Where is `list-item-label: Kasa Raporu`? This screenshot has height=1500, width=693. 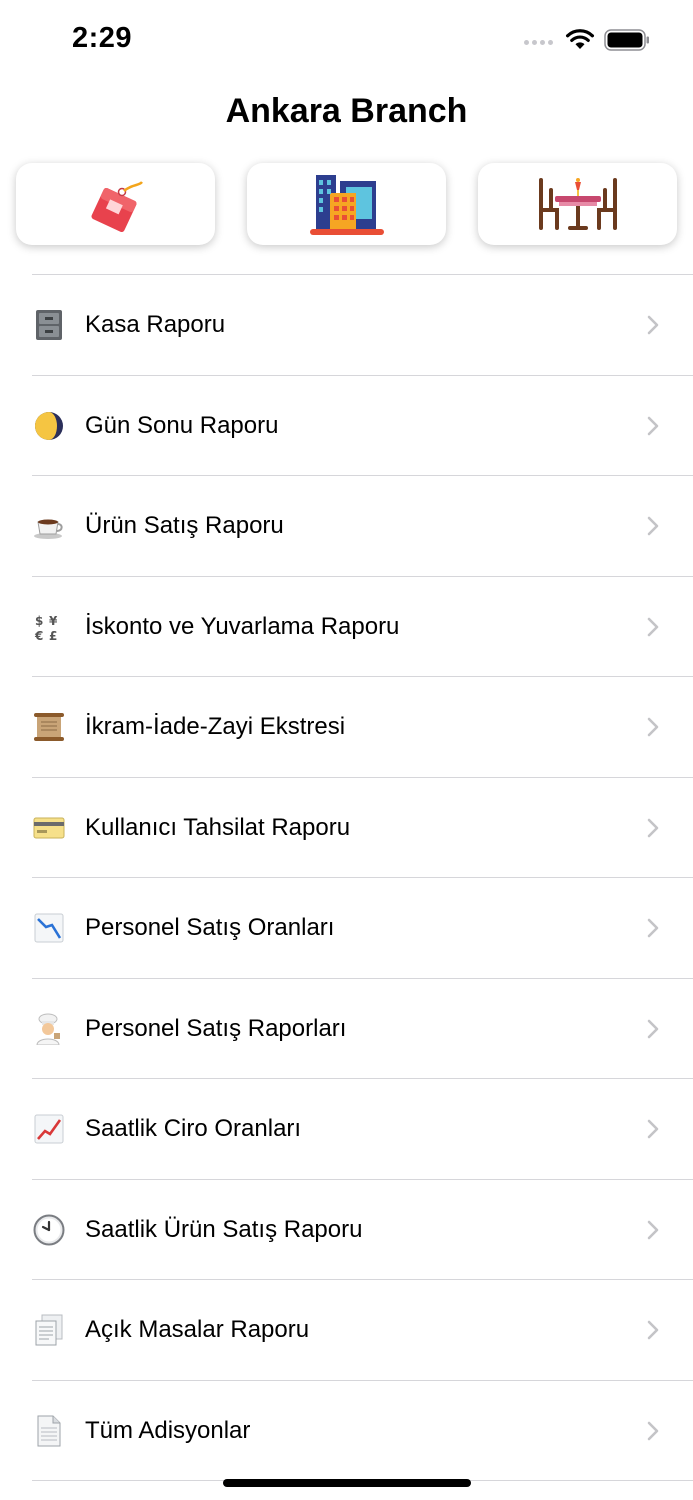 list-item-label: Kasa Raporu is located at coordinates (155, 324).